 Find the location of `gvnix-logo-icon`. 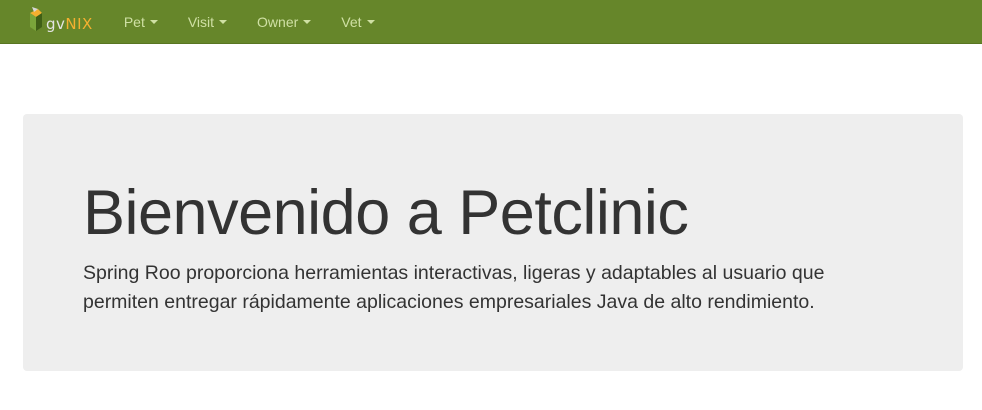

gvnix-logo-icon is located at coordinates (36, 18).